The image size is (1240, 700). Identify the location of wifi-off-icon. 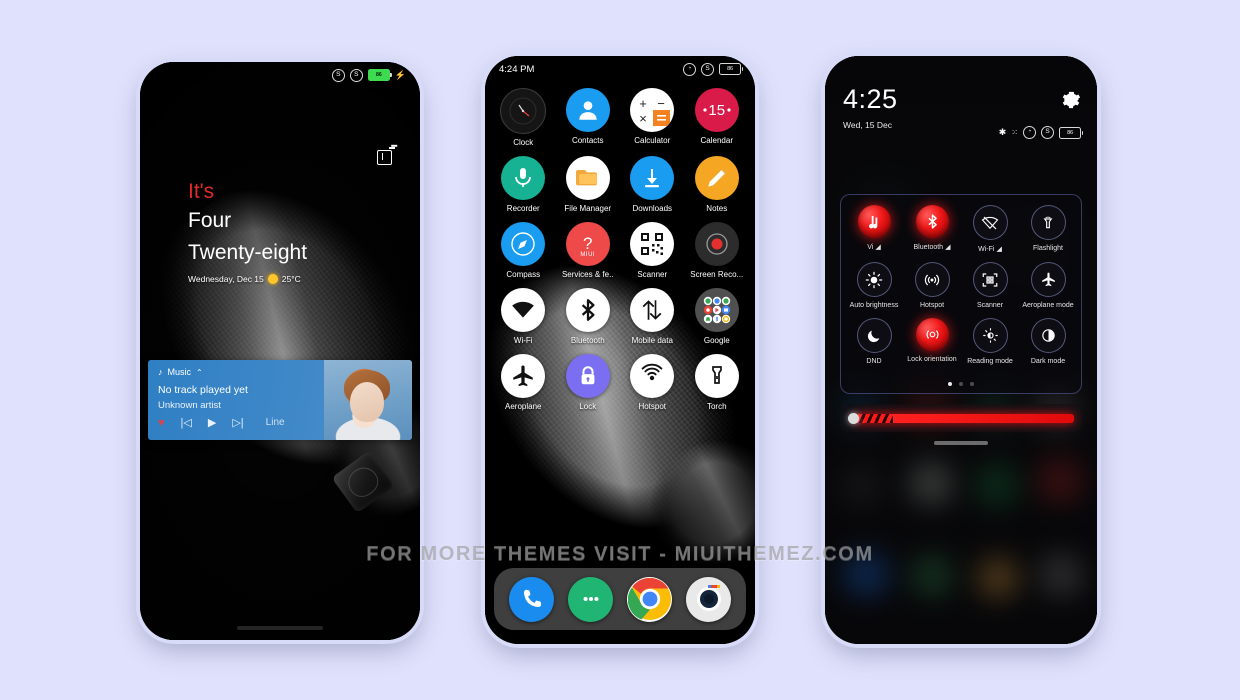
(990, 222).